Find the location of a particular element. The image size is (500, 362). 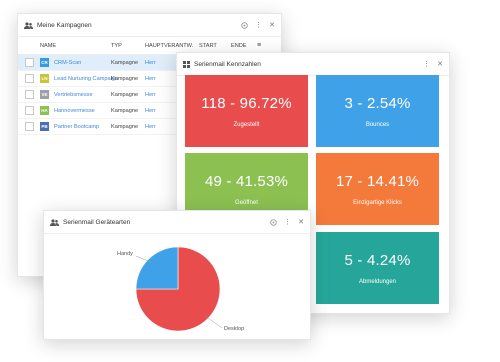

kampagnen-header: Meine Kampagnen ⋮ ✕ is located at coordinates (149, 25).